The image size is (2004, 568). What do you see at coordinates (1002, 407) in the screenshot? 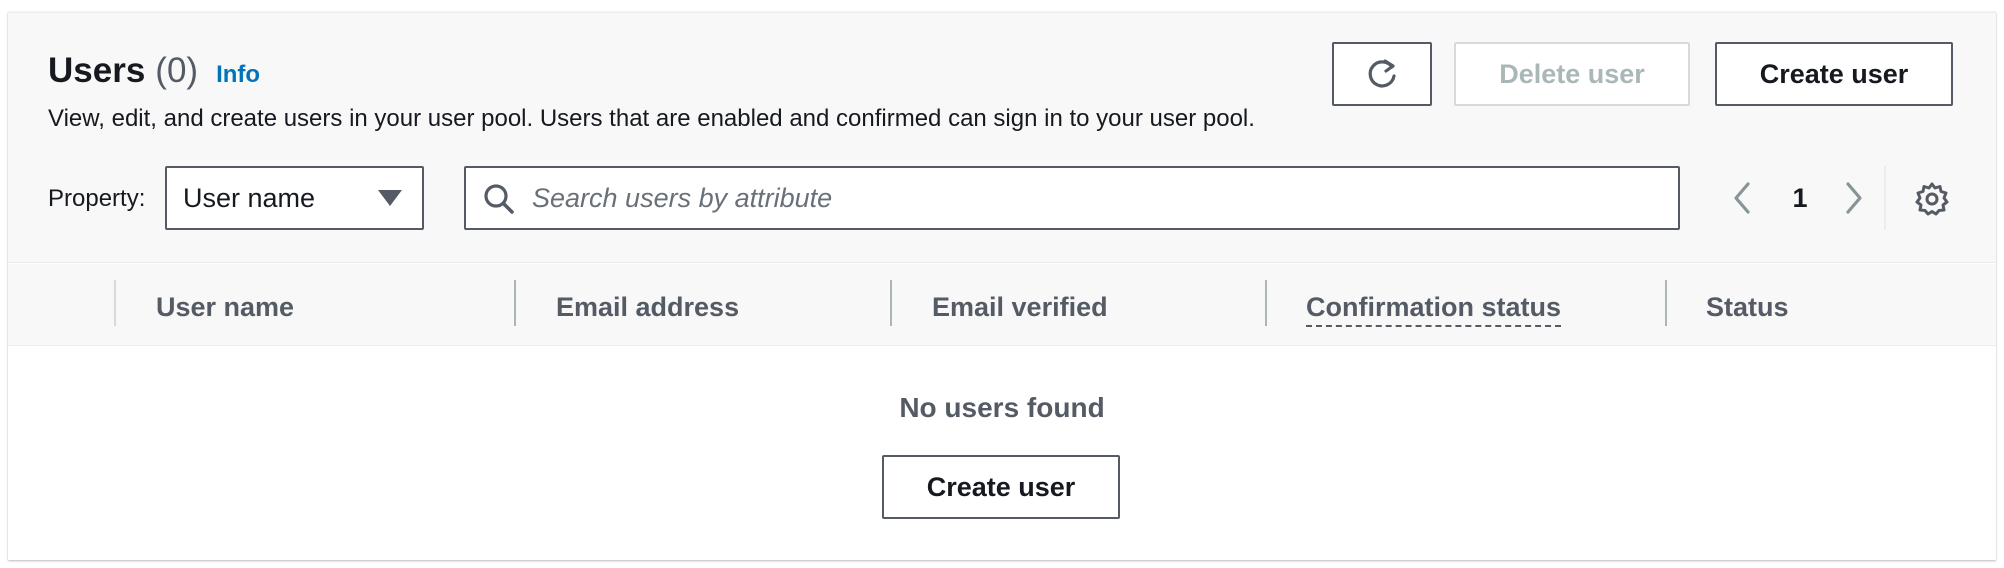
I see `empty-state-message: No users found` at bounding box center [1002, 407].